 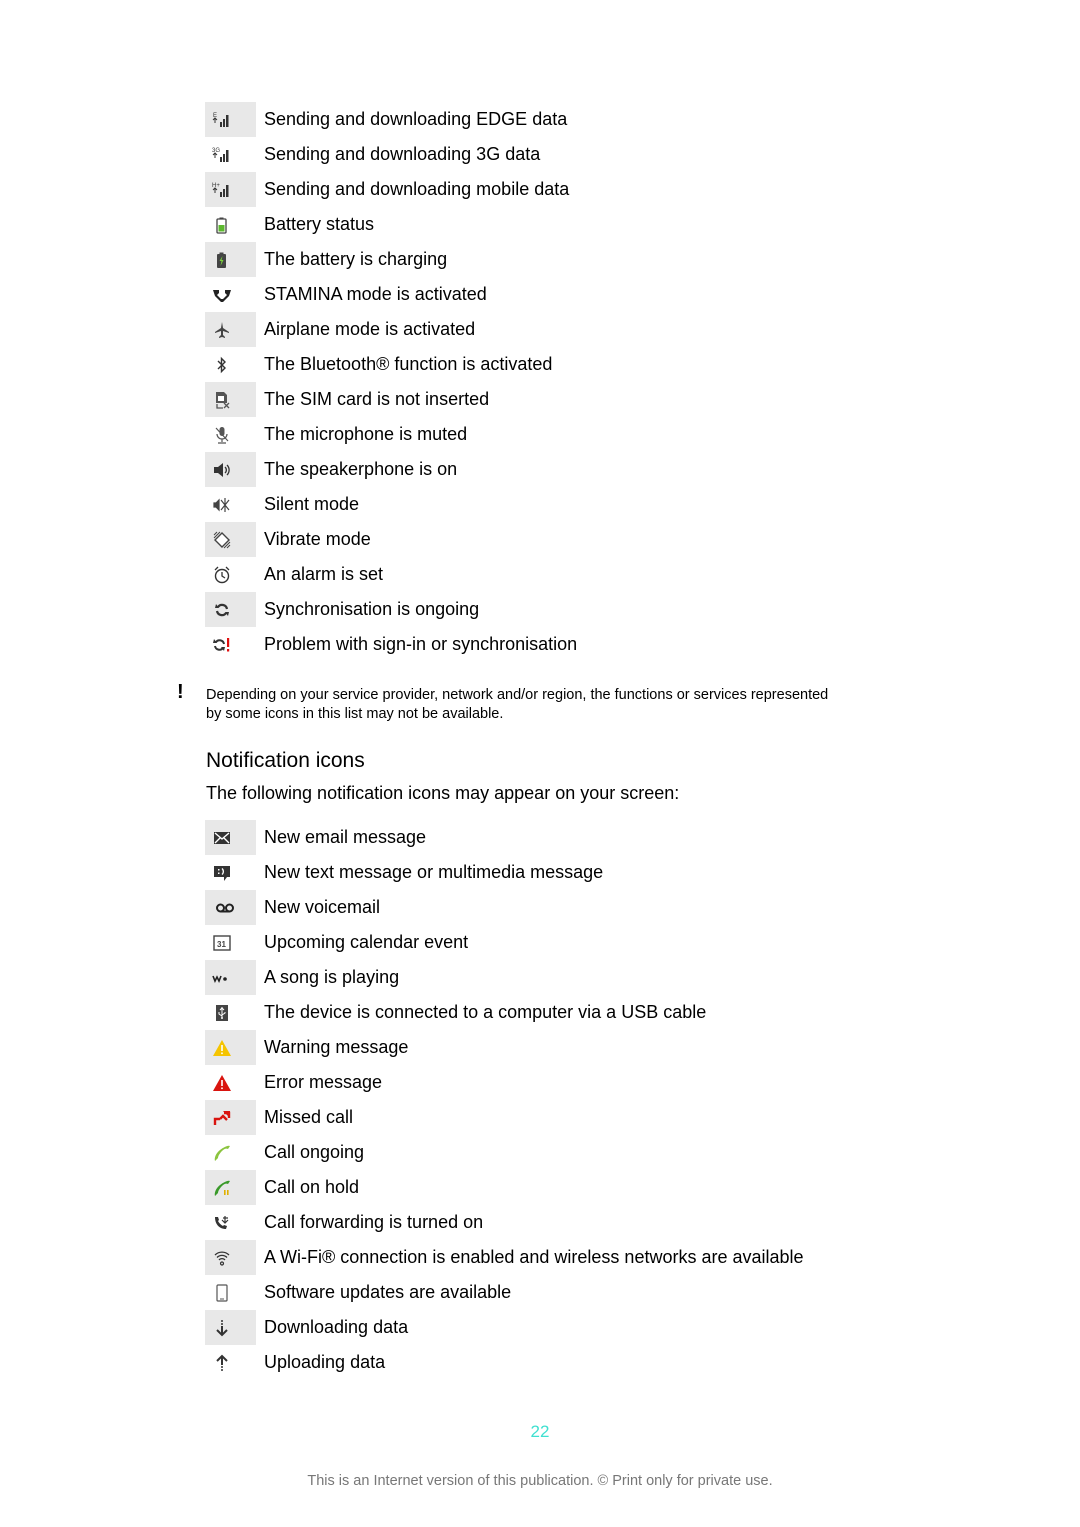 What do you see at coordinates (504, 1082) in the screenshot?
I see `list-item: Error message` at bounding box center [504, 1082].